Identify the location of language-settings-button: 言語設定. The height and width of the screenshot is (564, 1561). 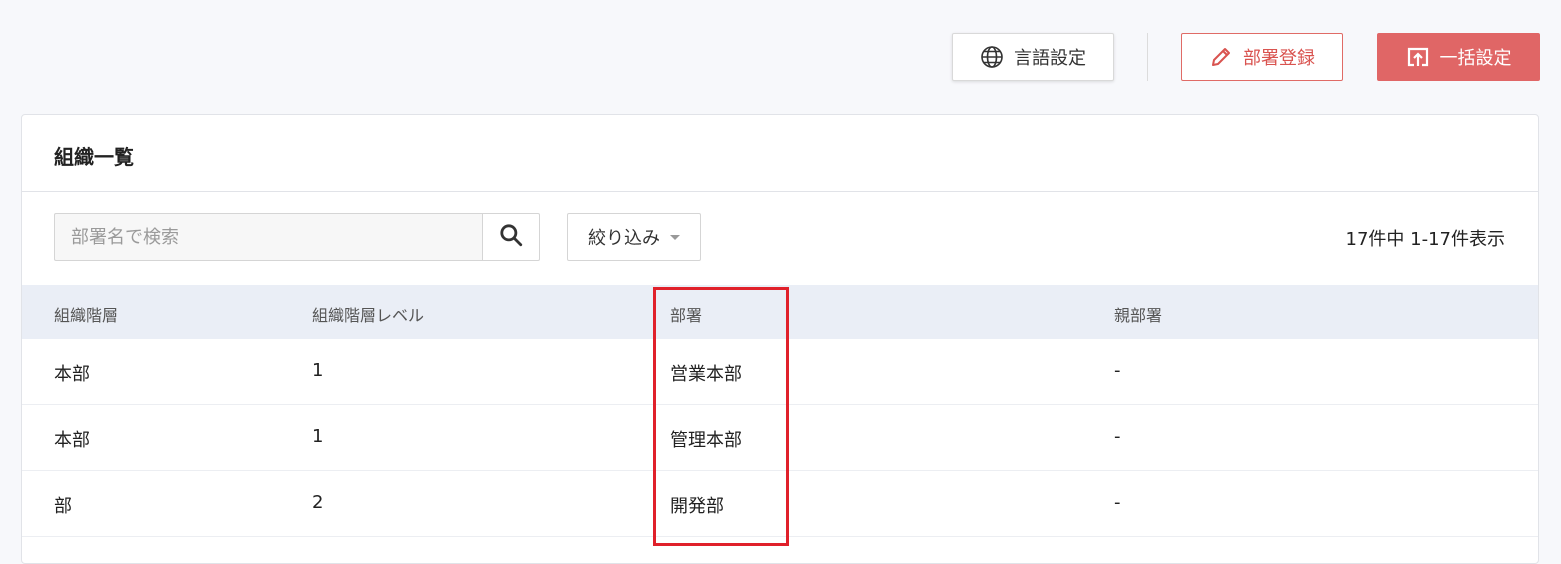
(1033, 57).